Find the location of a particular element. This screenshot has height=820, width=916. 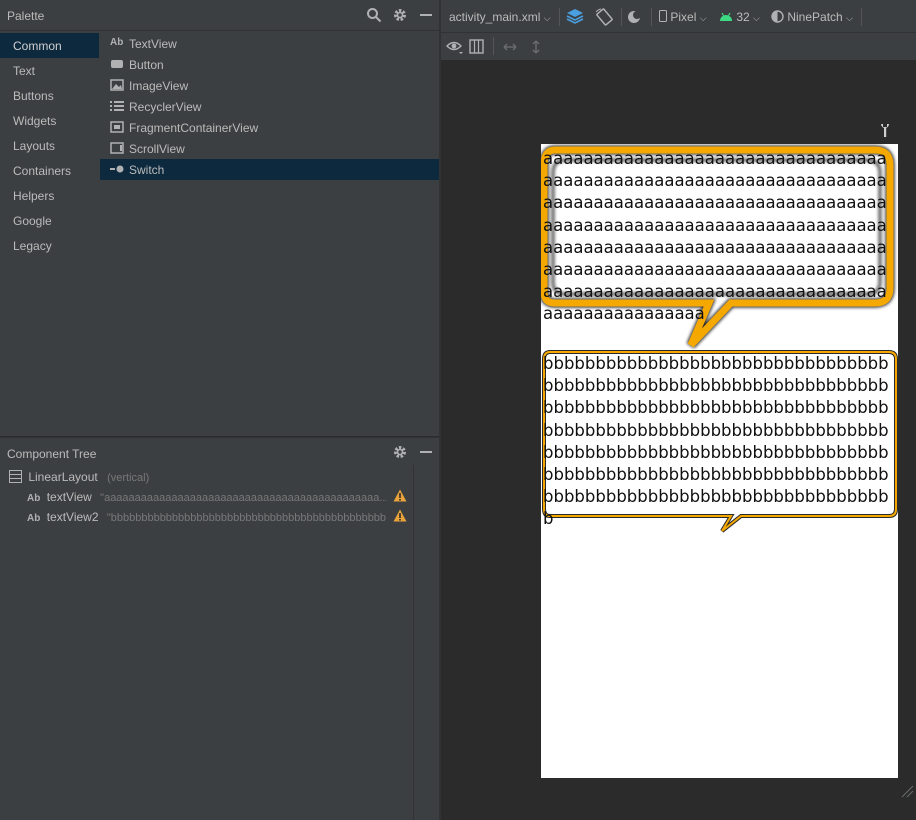

category-containers: Containers is located at coordinates (49, 170).